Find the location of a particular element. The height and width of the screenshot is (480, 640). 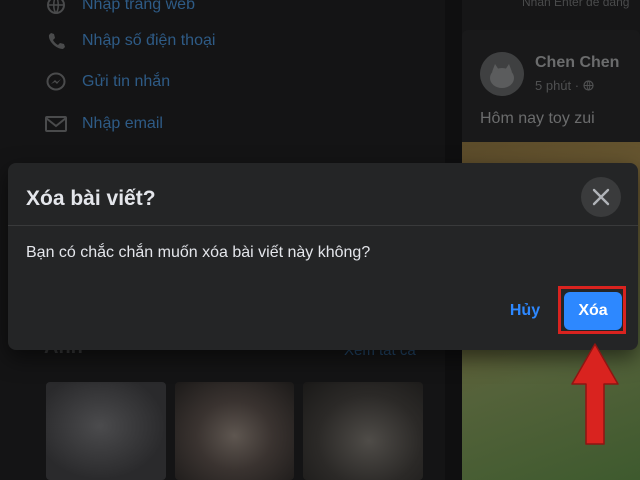

composer-hint: Nhấn Enter để đăng is located at coordinates (576, 4).